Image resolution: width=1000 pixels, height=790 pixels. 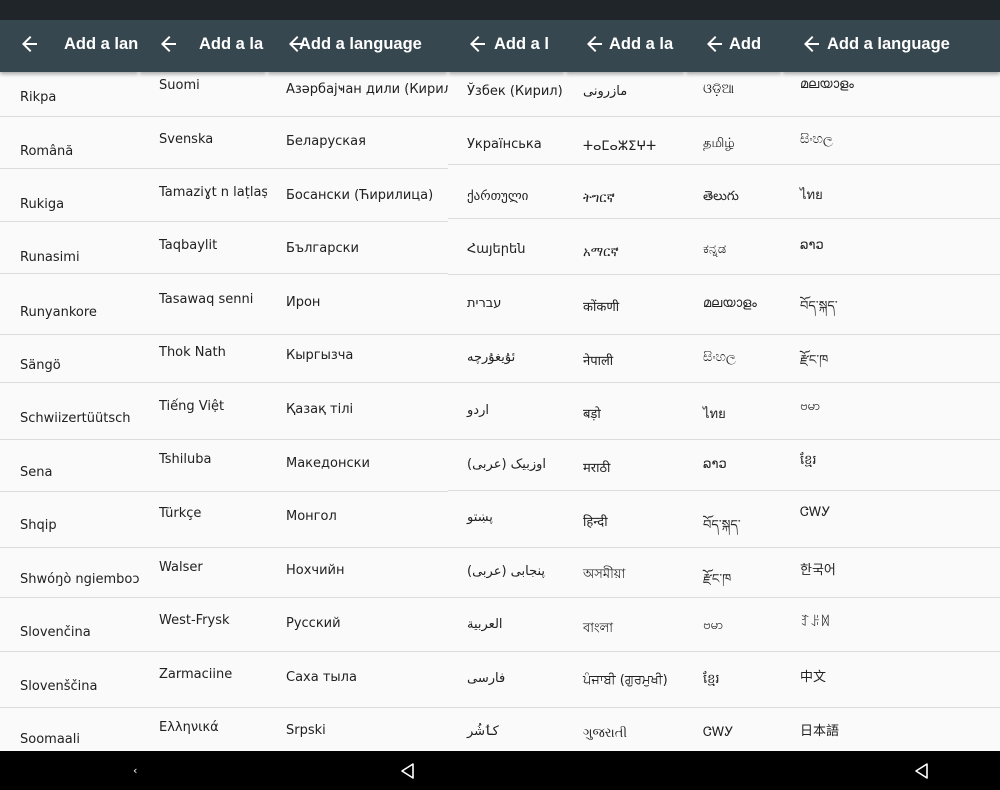 I want to click on language-row: Українська, so click(x=506, y=141).